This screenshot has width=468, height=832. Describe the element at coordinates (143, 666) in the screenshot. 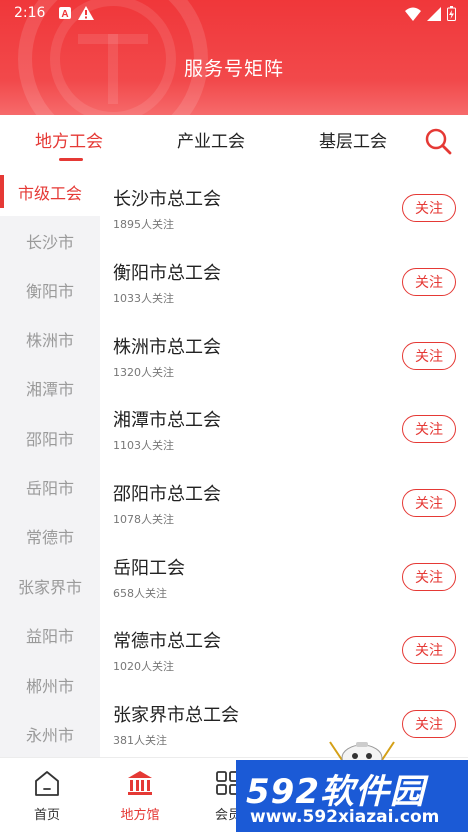

I see `follower-count: 1020人关注` at that location.